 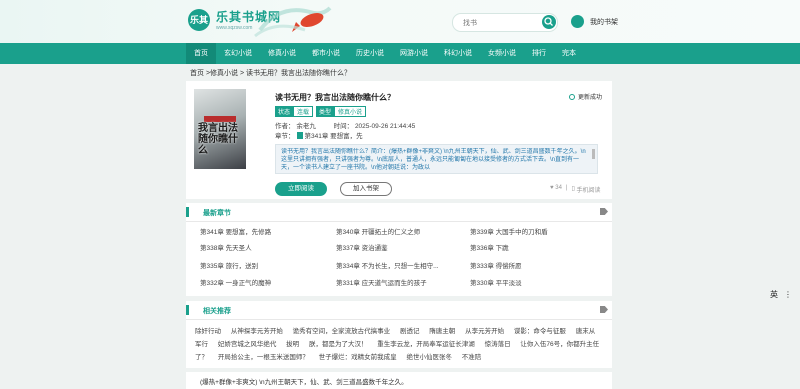 What do you see at coordinates (338, 344) in the screenshot?
I see `rec-link: 朕，都是为了大汉！` at bounding box center [338, 344].